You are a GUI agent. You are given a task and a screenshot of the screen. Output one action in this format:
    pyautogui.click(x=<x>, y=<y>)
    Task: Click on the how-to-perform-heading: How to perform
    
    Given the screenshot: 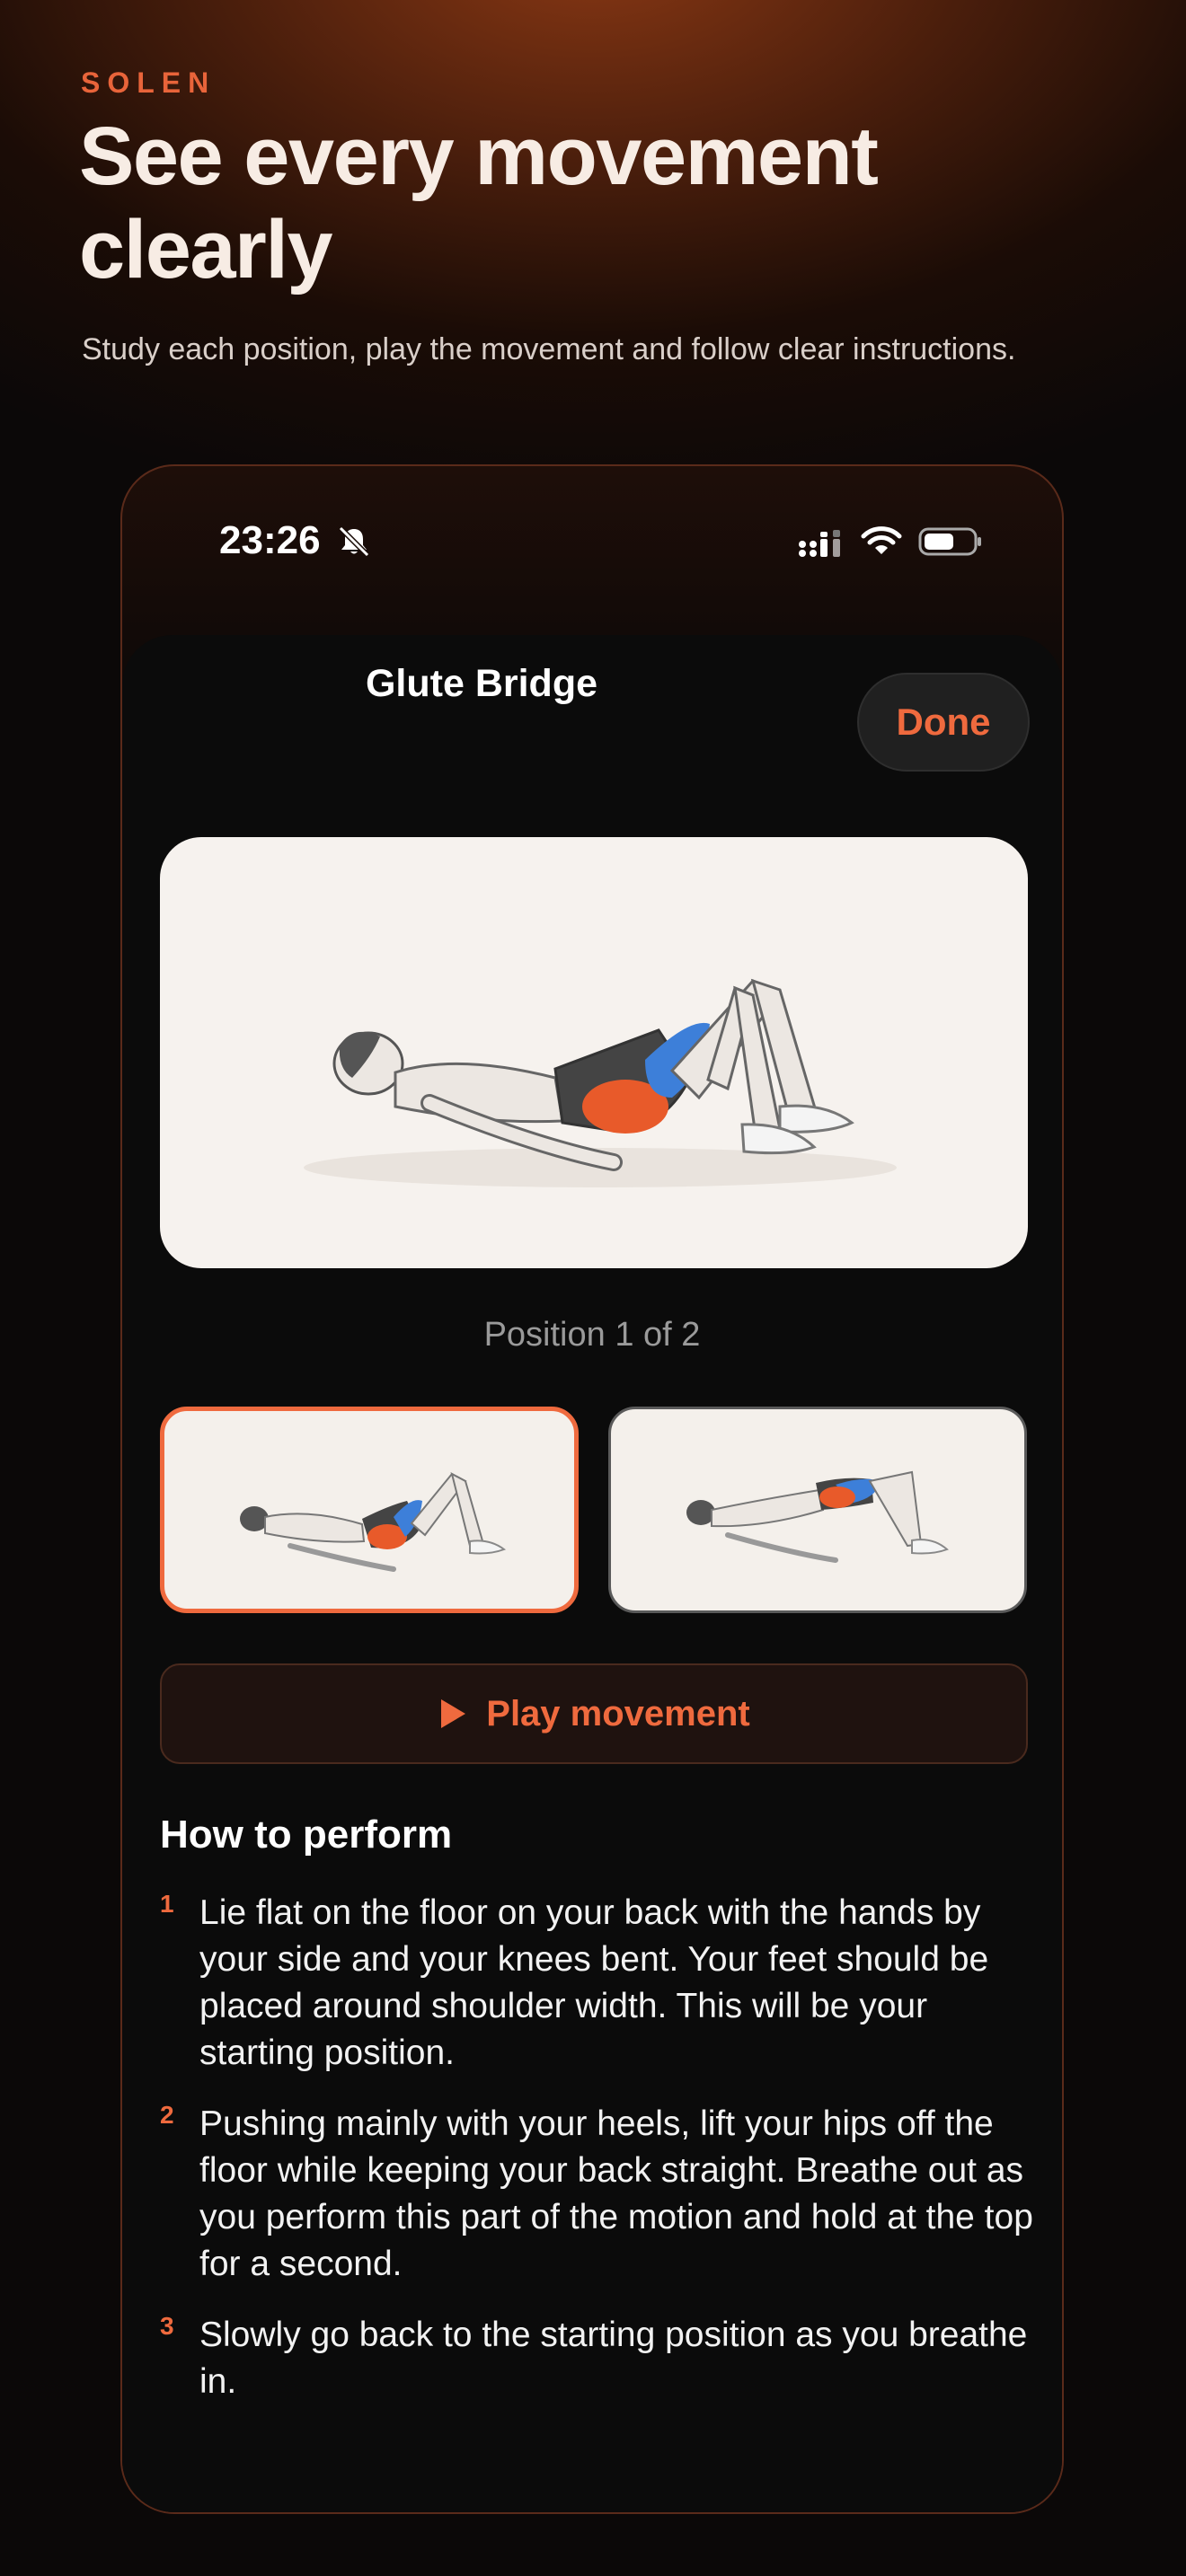 What is the action you would take?
    pyautogui.click(x=306, y=1835)
    